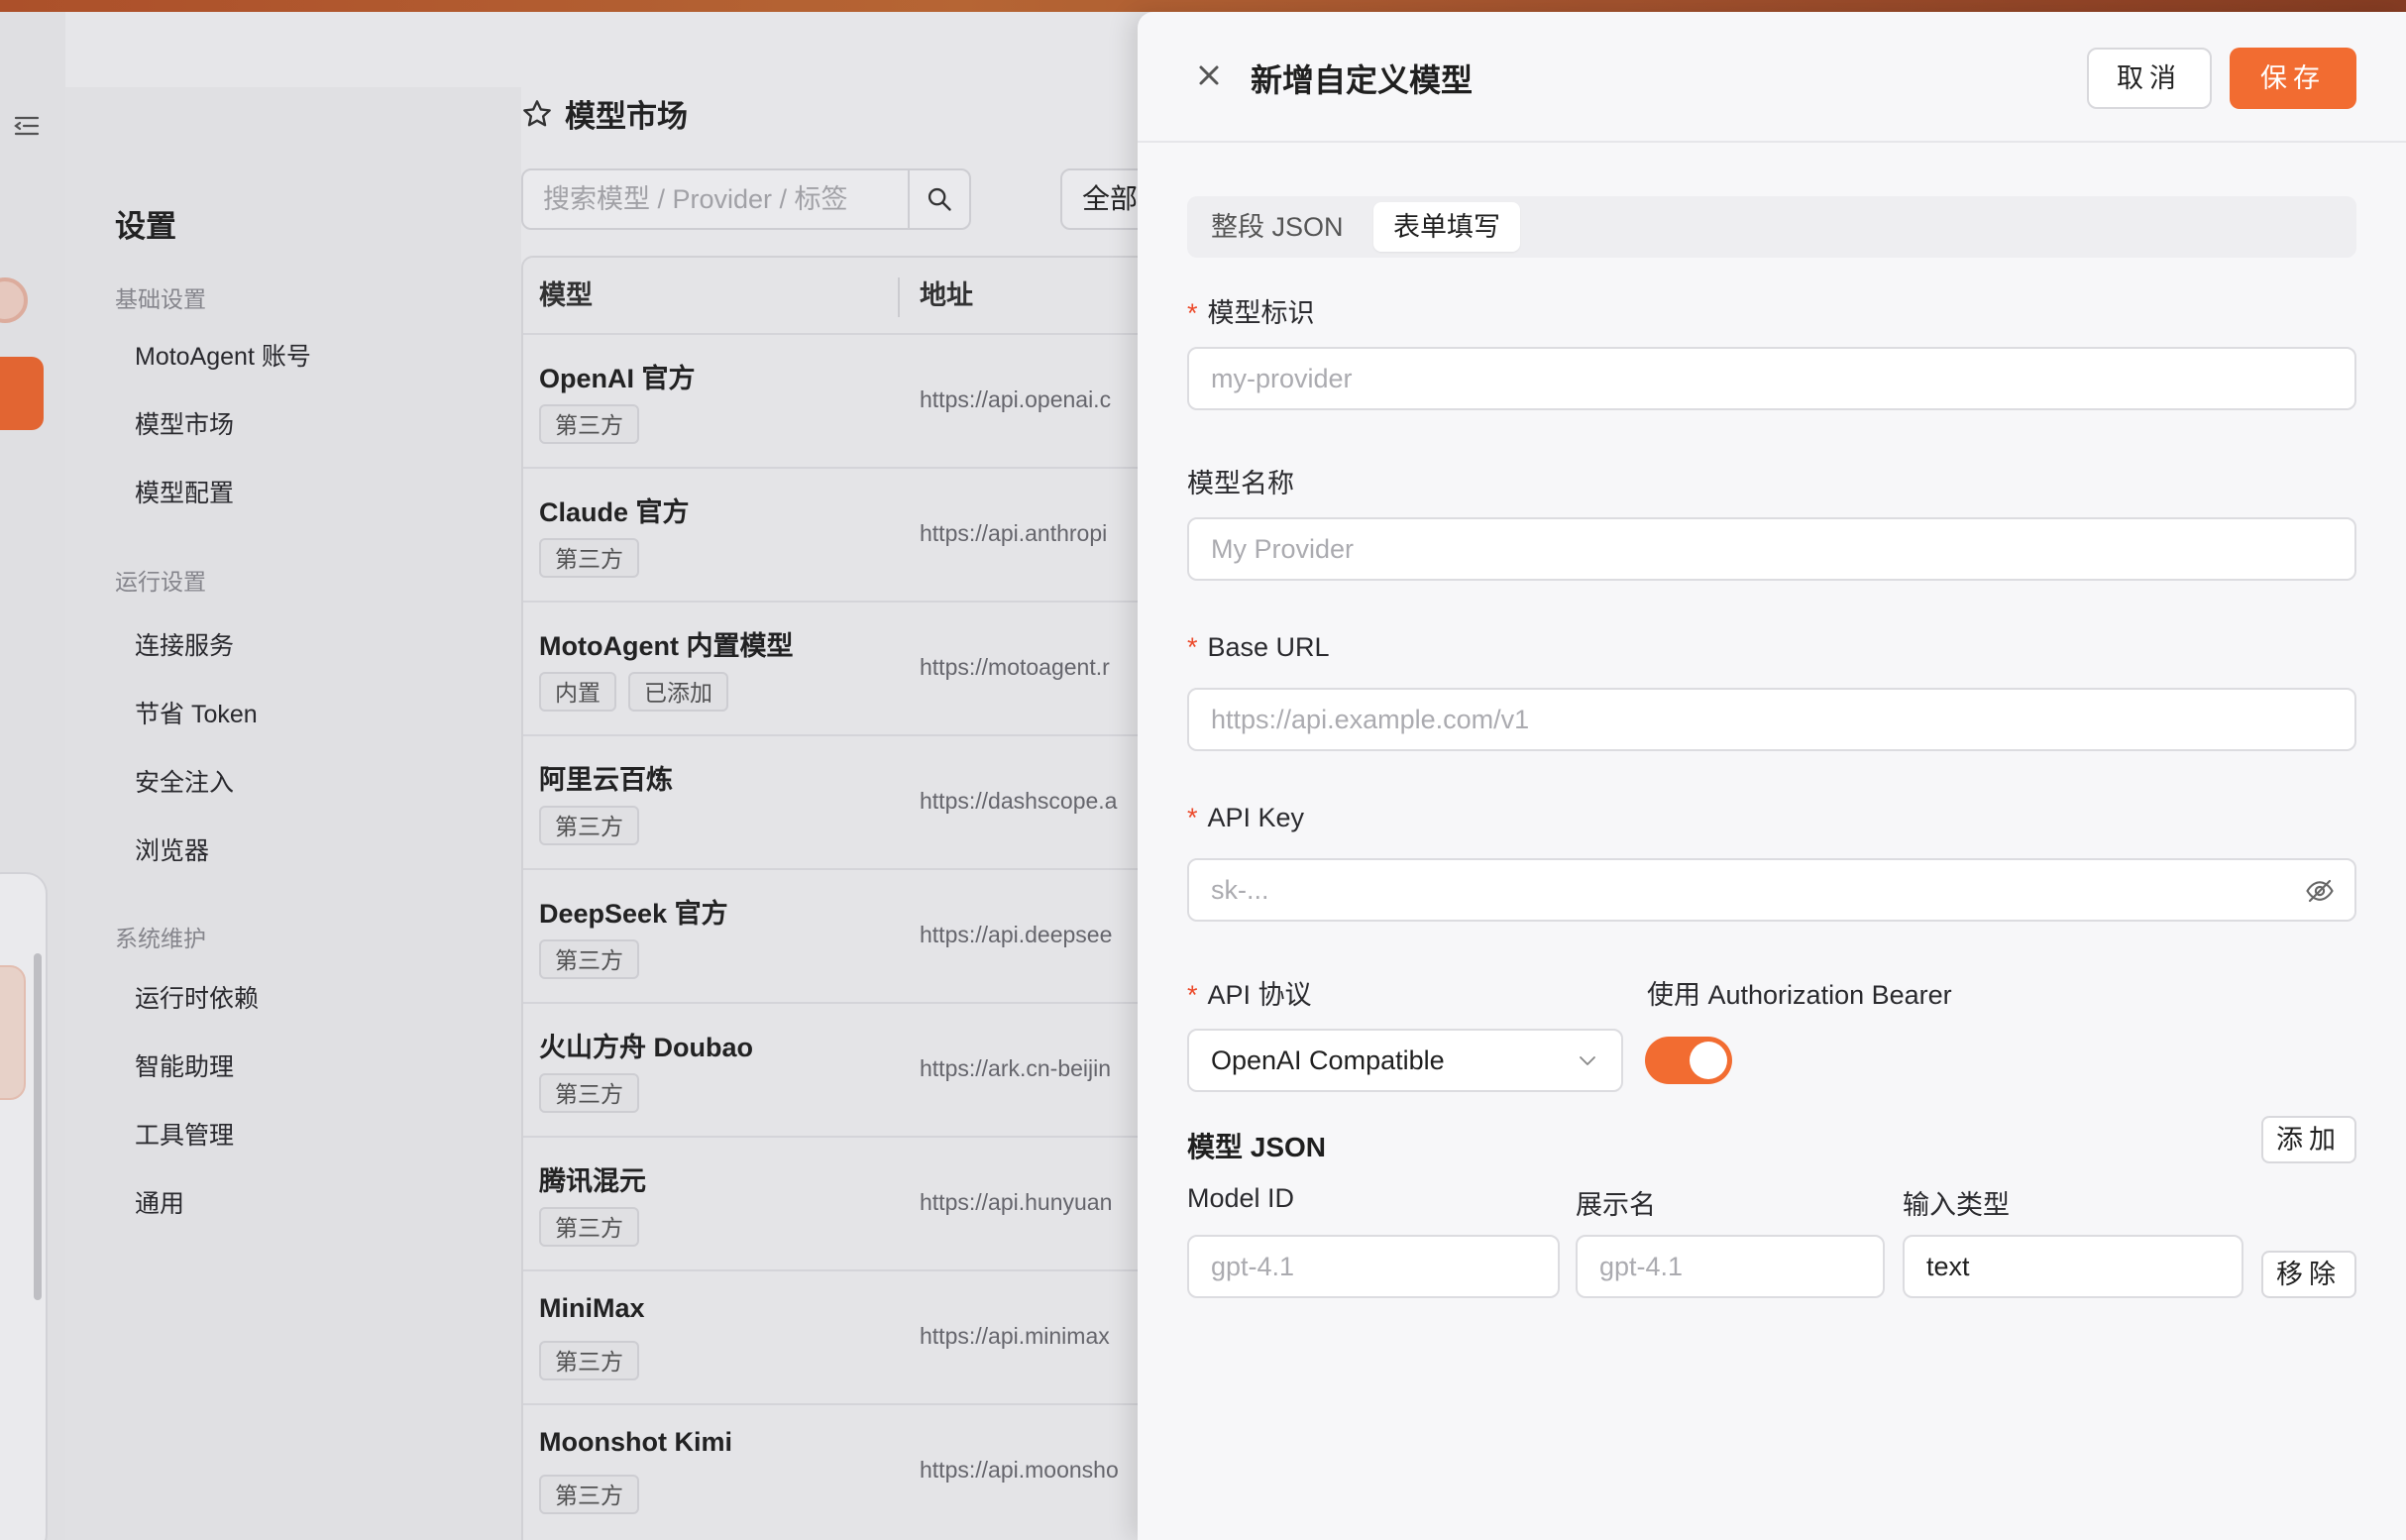 This screenshot has height=1540, width=2406. I want to click on tab-form: 表单填写, so click(1446, 227).